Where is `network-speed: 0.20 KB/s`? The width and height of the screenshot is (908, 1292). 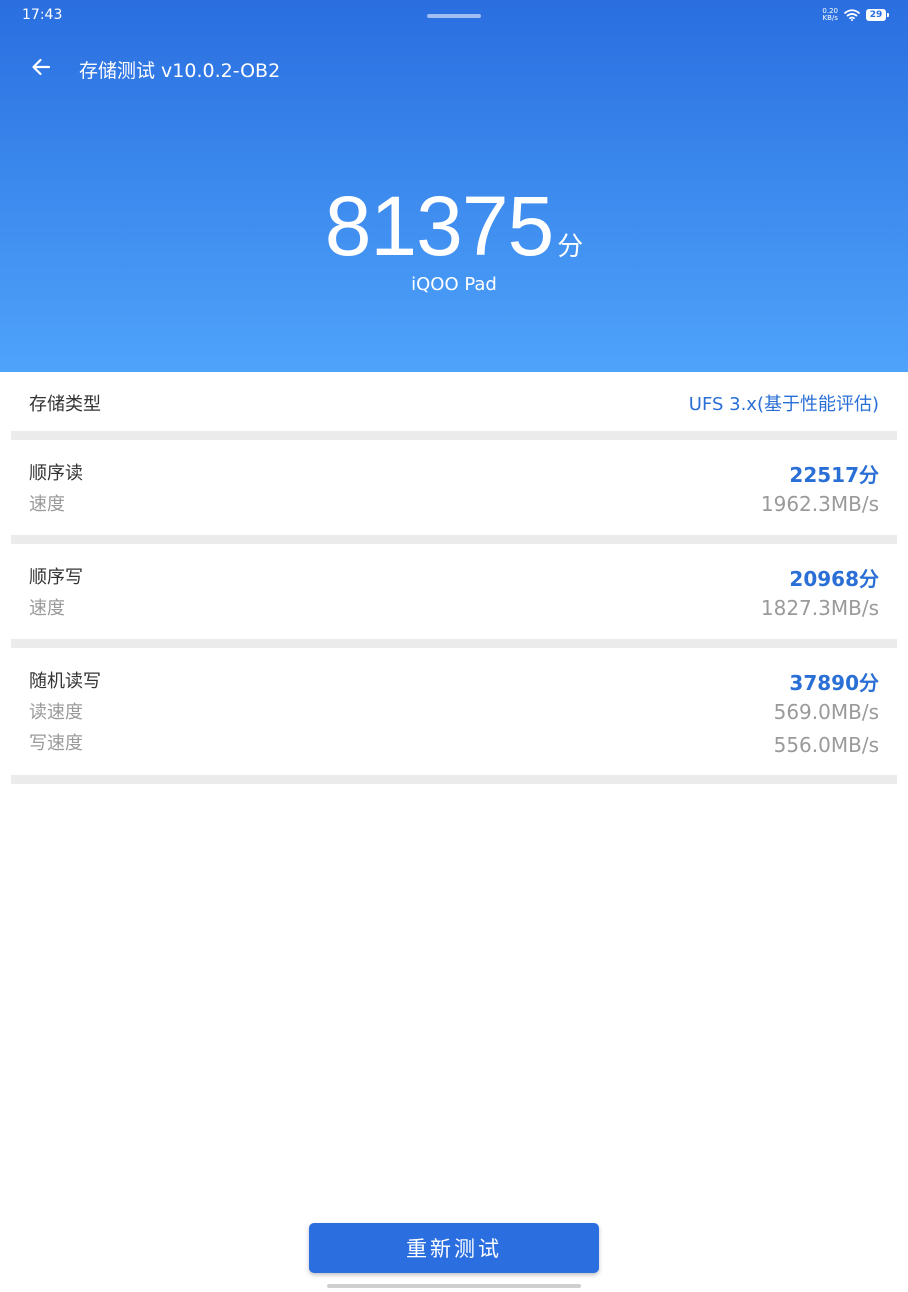 network-speed: 0.20 KB/s is located at coordinates (830, 15).